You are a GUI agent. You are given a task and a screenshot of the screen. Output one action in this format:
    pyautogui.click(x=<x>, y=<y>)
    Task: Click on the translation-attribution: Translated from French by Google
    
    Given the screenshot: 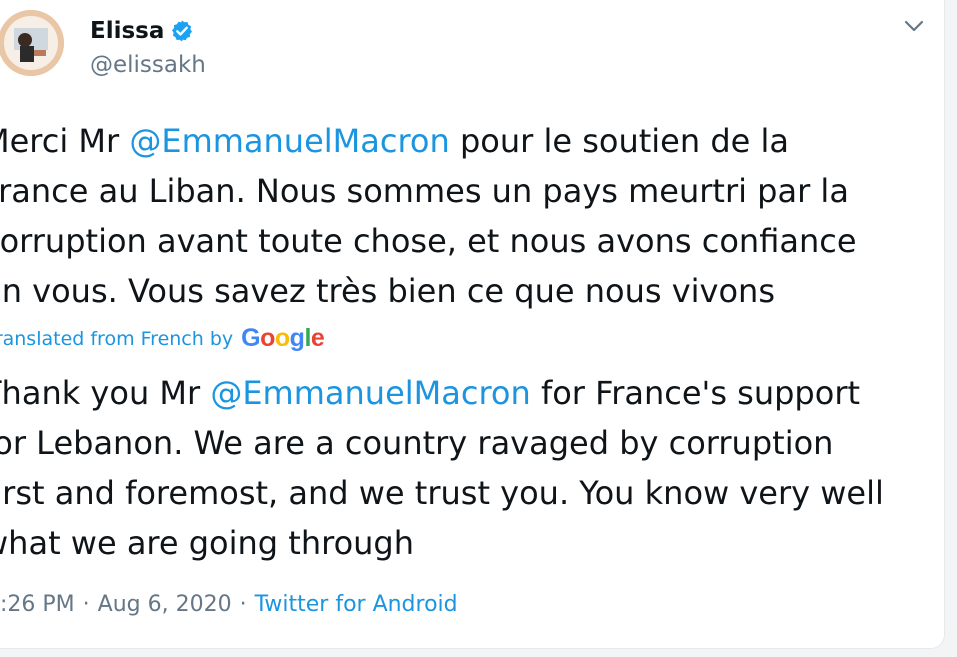 What is the action you would take?
    pyautogui.click(x=162, y=338)
    